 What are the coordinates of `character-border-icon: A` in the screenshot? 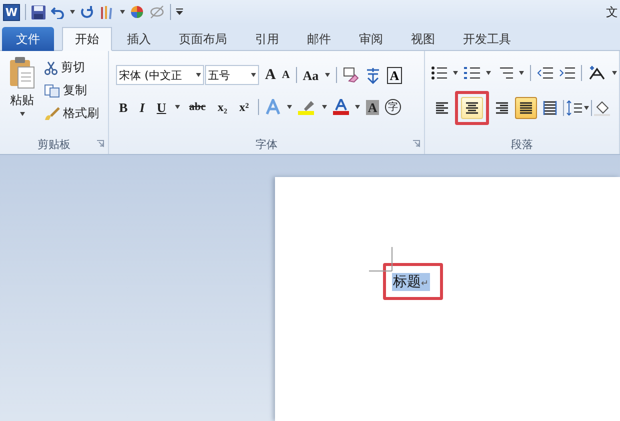 It's located at (394, 75).